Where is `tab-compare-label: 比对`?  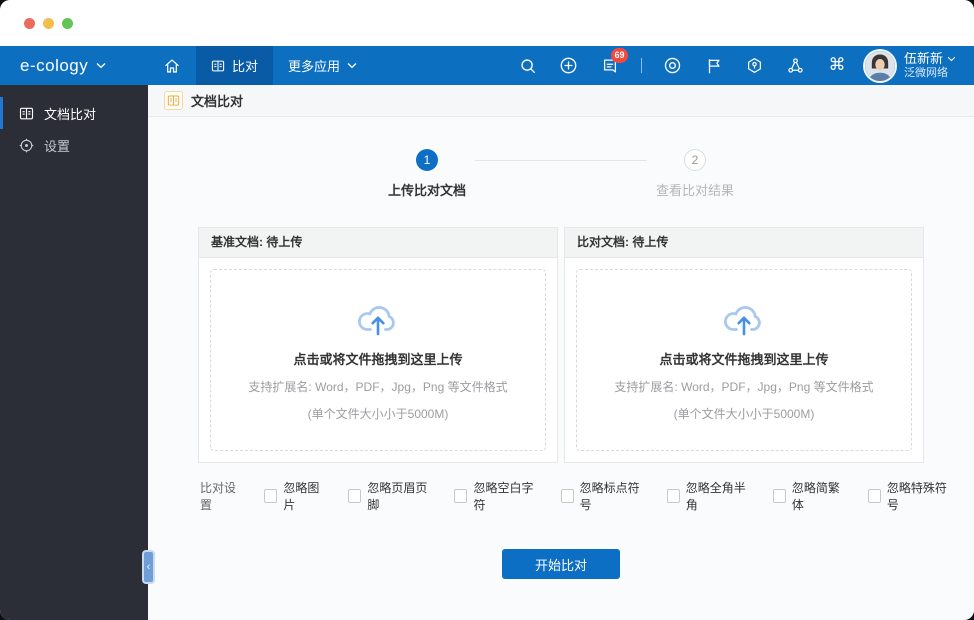 tab-compare-label: 比对 is located at coordinates (245, 66).